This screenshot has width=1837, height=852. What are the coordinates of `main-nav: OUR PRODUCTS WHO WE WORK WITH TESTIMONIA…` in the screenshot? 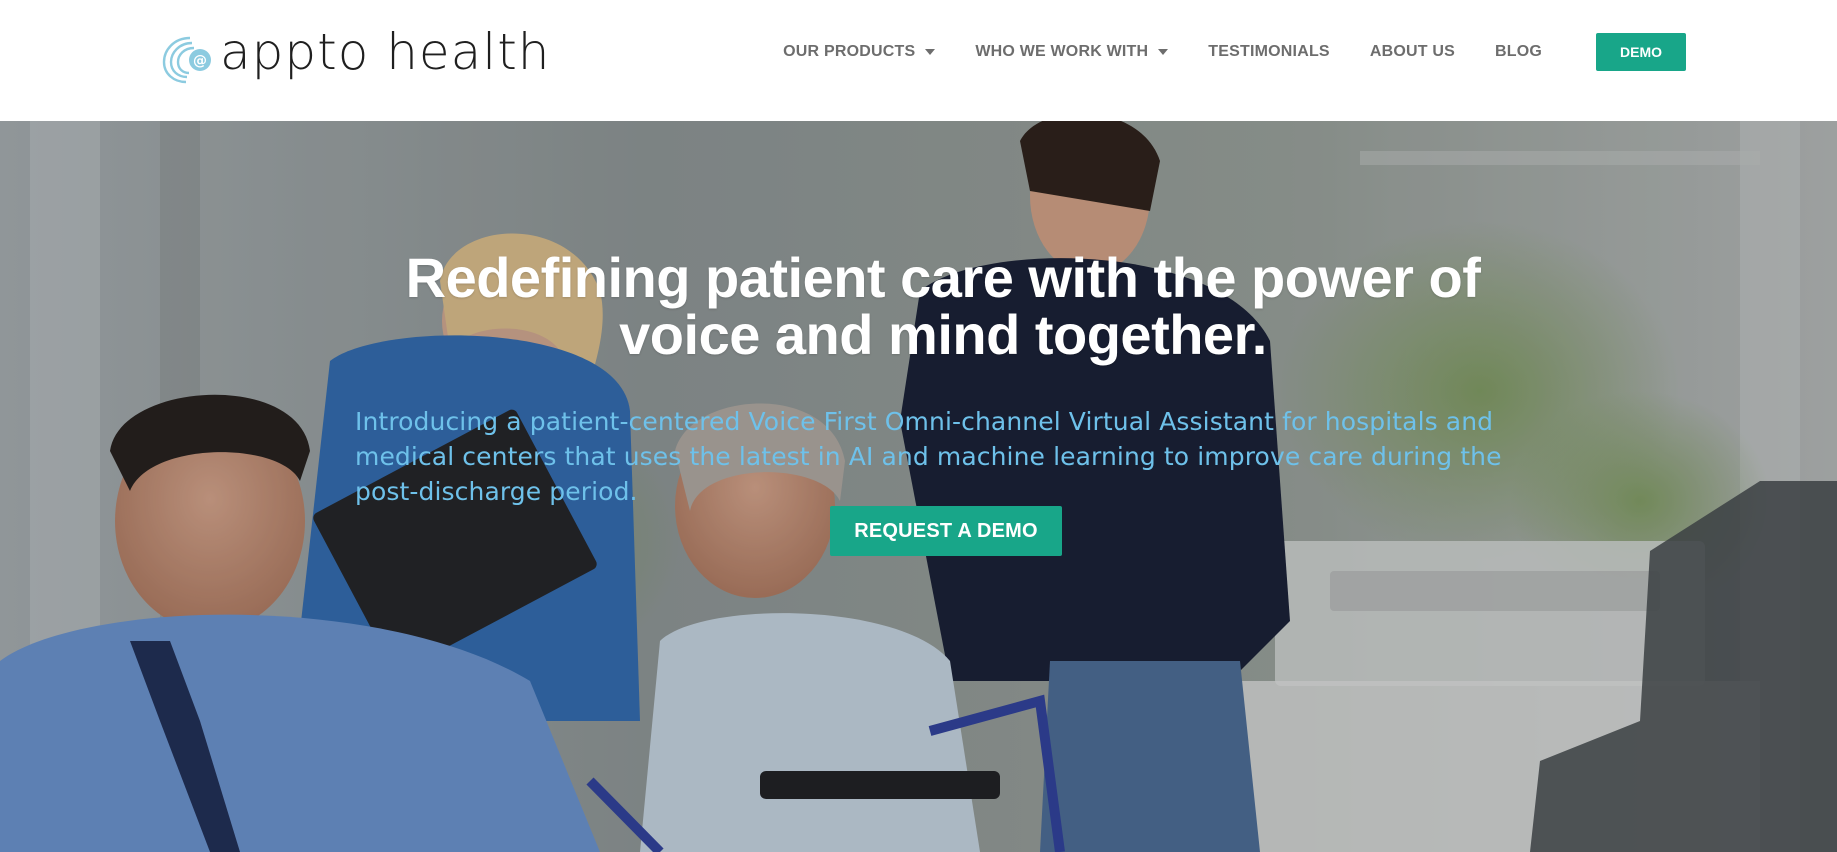 It's located at (1234, 52).